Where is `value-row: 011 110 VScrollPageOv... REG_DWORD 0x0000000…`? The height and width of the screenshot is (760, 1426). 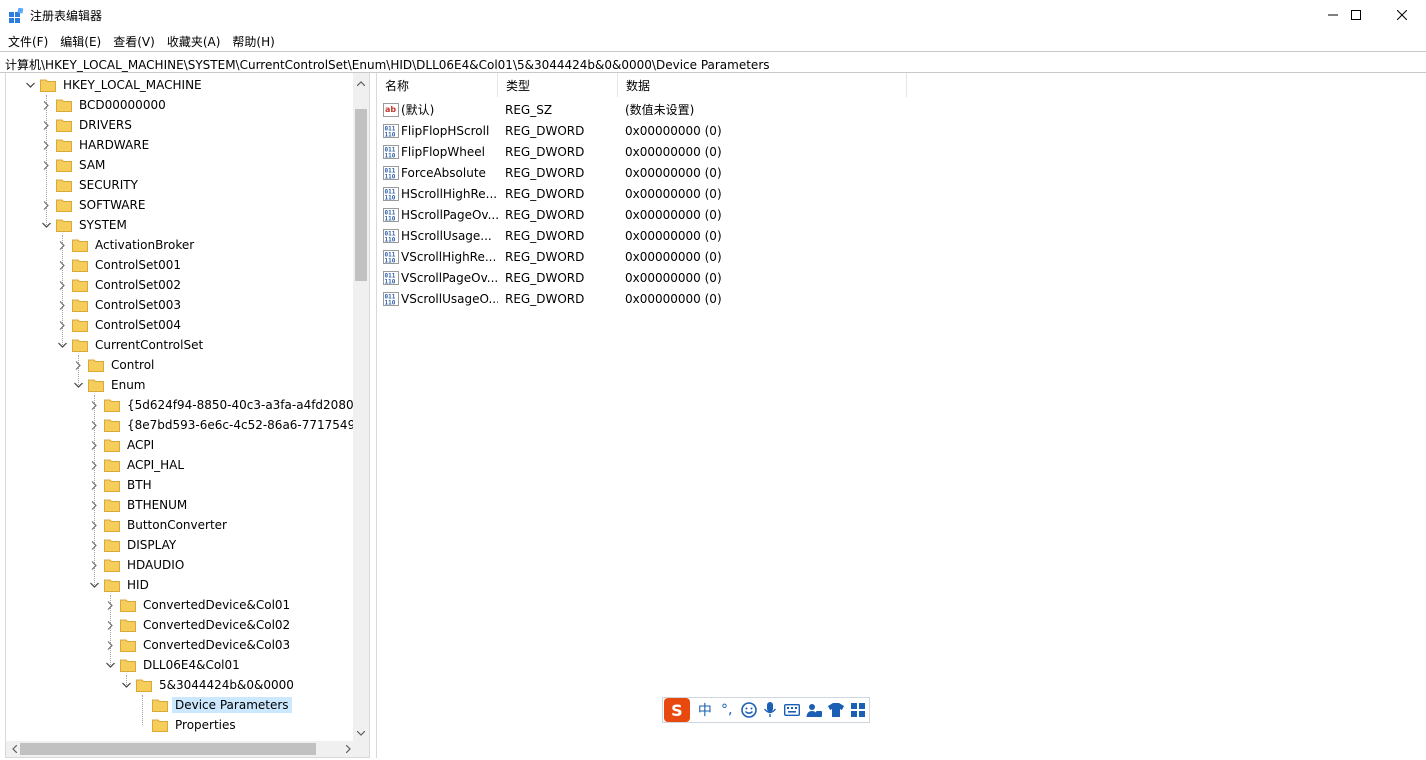
value-row: 011 110 VScrollPageOv... REG_DWORD 0x0000000… is located at coordinates (597, 277).